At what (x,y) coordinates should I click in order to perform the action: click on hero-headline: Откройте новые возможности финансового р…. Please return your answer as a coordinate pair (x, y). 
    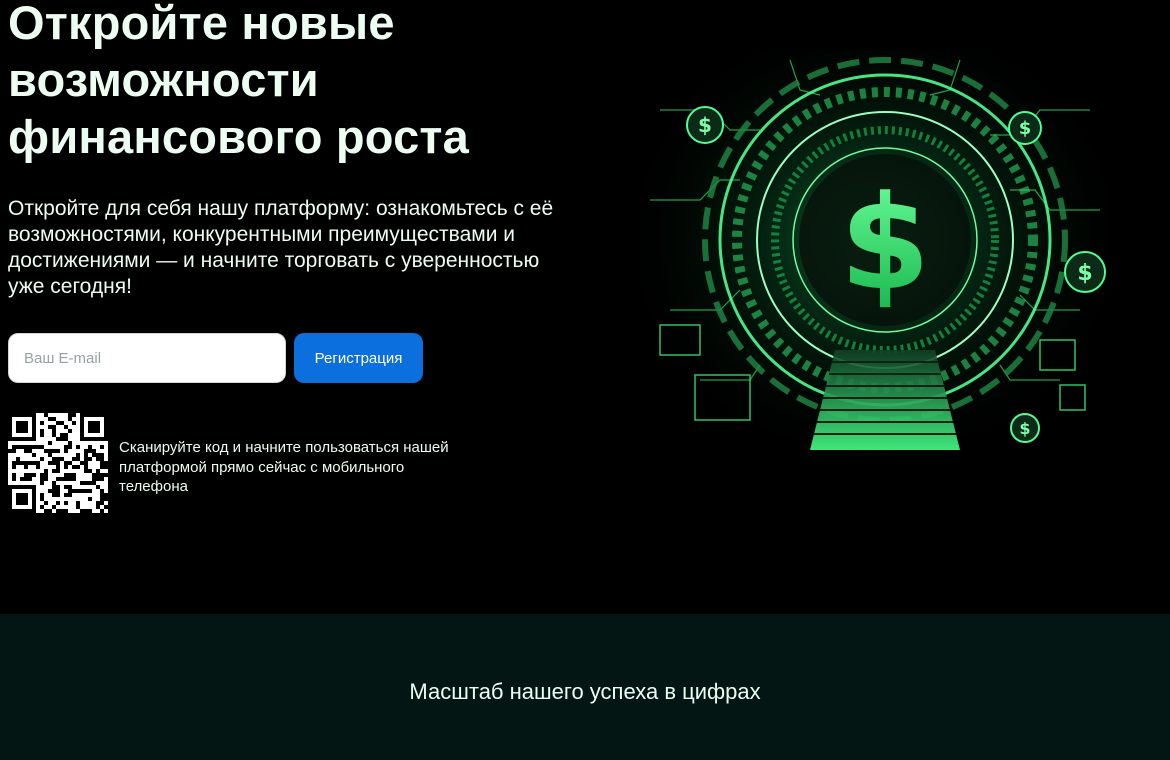
    Looking at the image, I should click on (238, 81).